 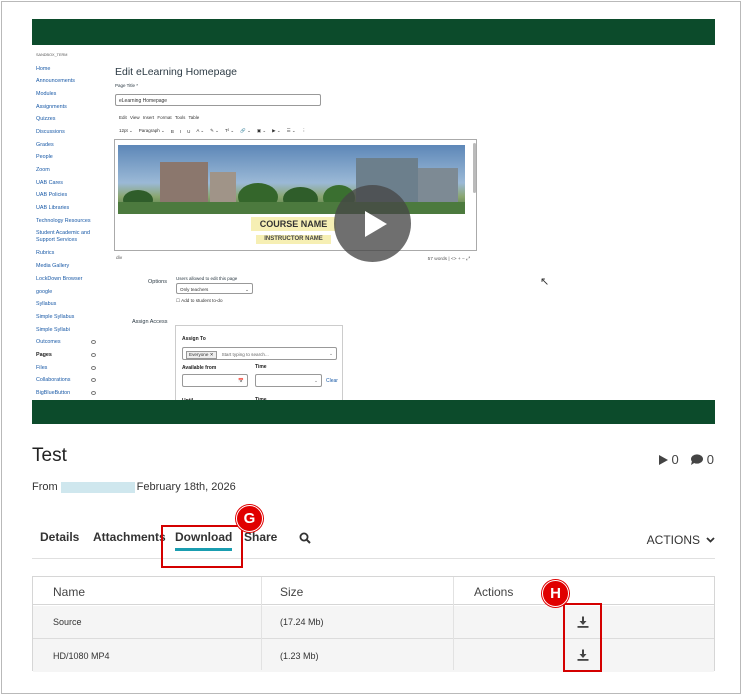 I want to click on available-from-input: 📅, so click(x=215, y=380).